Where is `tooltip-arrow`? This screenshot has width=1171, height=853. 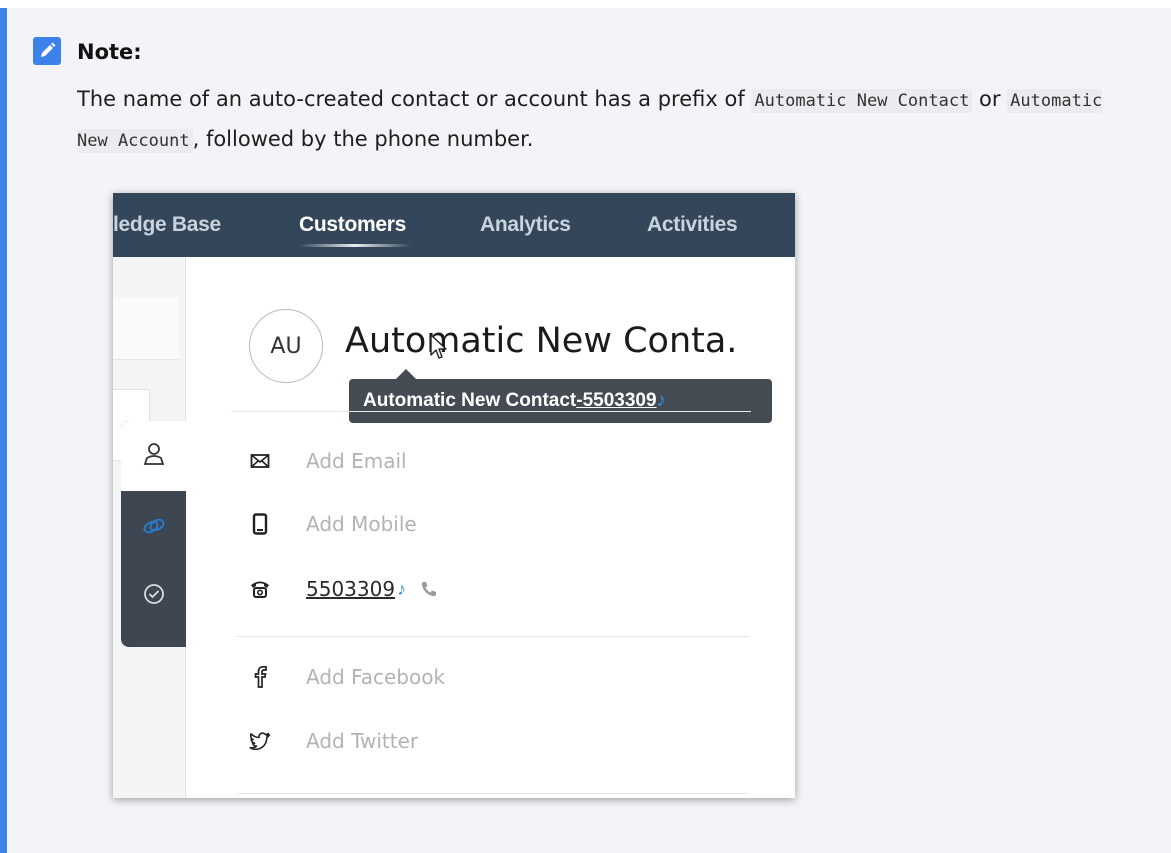
tooltip-arrow is located at coordinates (406, 374).